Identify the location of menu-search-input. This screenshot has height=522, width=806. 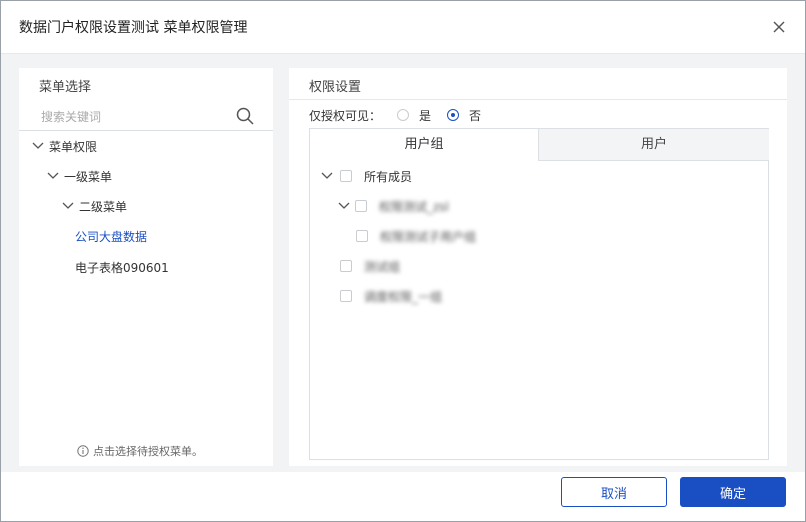
(136, 117).